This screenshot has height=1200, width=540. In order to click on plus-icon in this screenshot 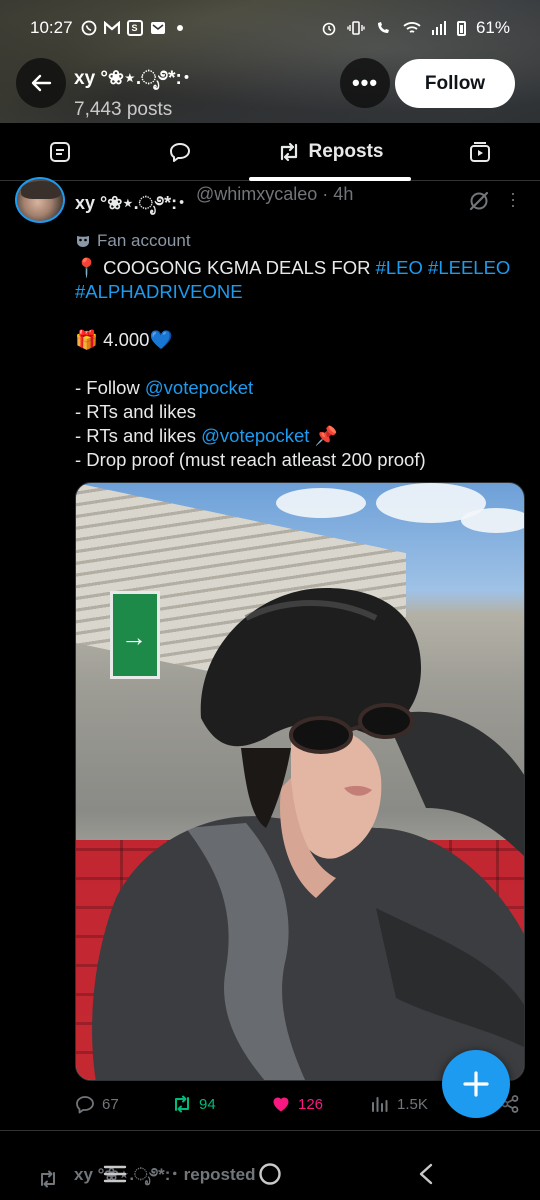, I will do `click(476, 1084)`.